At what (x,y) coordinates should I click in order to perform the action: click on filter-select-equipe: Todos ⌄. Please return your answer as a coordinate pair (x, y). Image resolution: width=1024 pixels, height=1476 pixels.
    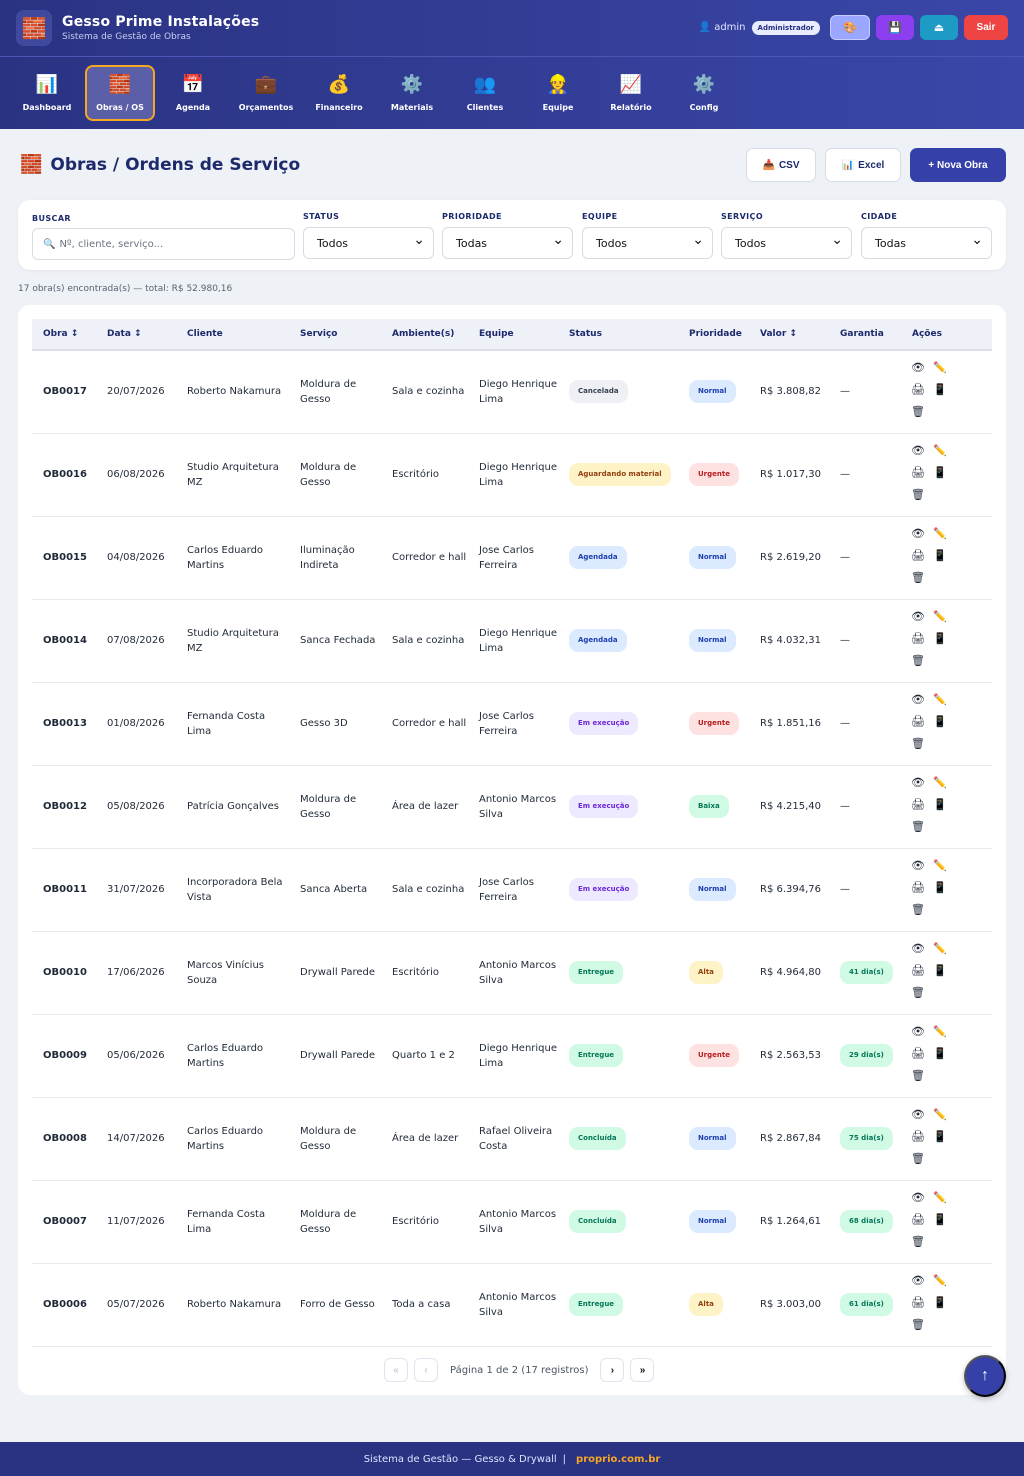
    Looking at the image, I should click on (647, 243).